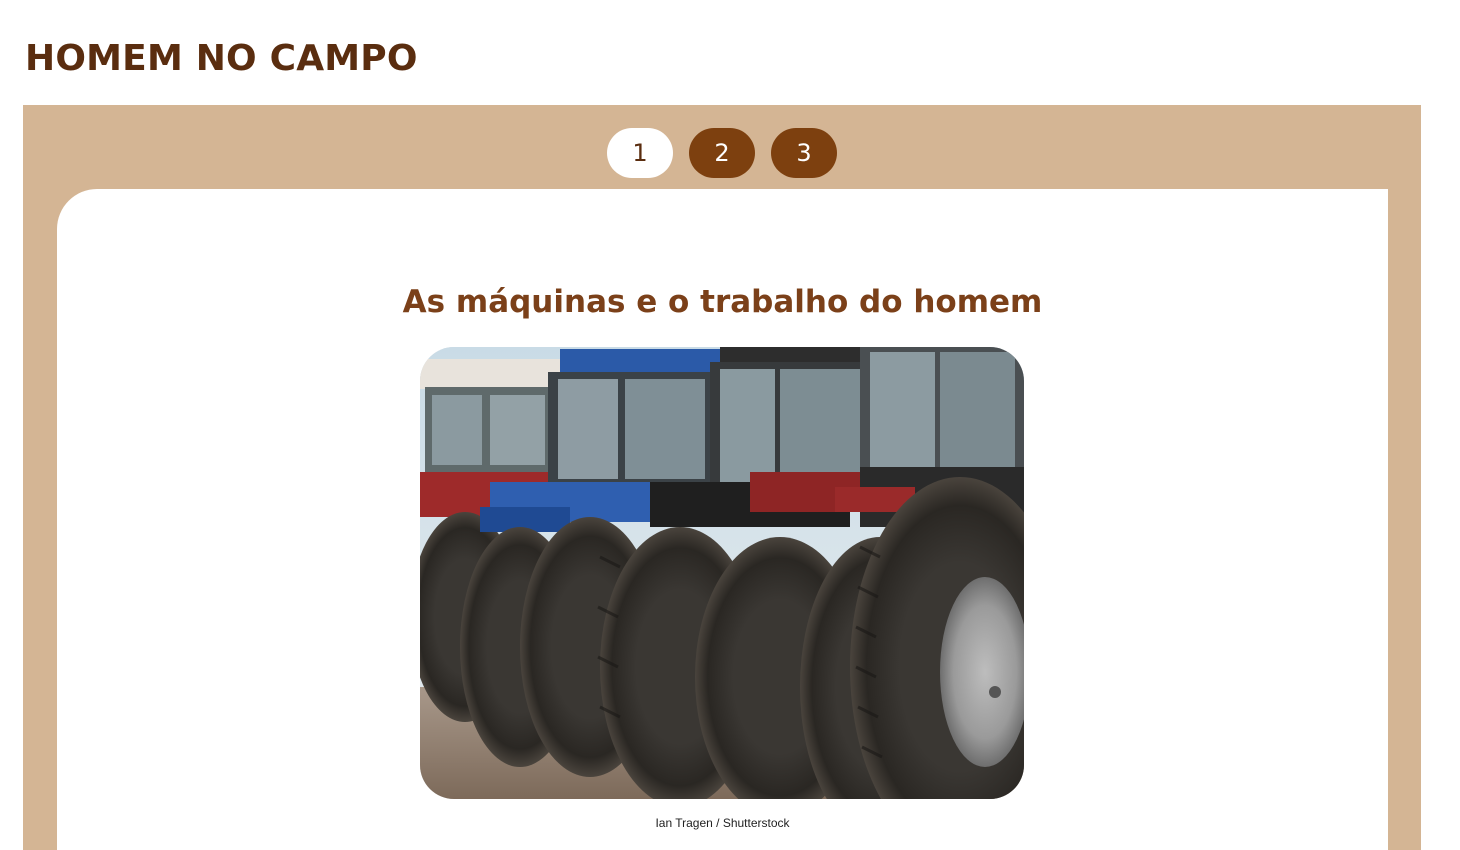  Describe the element at coordinates (804, 153) in the screenshot. I see `page-button-3: 3` at that location.